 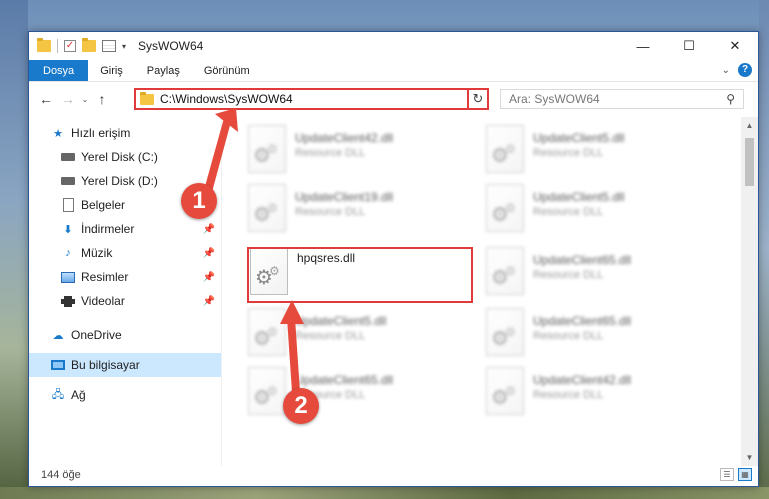 What do you see at coordinates (109, 46) in the screenshot?
I see `list-properties-icon` at bounding box center [109, 46].